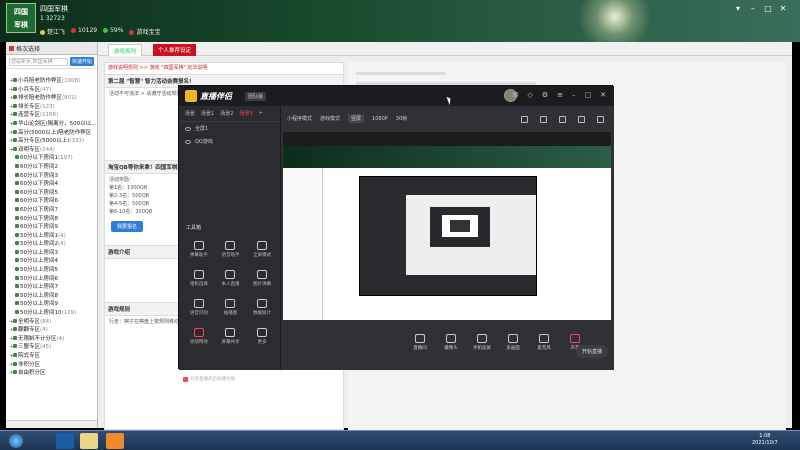  What do you see at coordinates (51, 313) in the screenshot?
I see `sidebar-room-item: 50分以上房间10(129)` at bounding box center [51, 313].